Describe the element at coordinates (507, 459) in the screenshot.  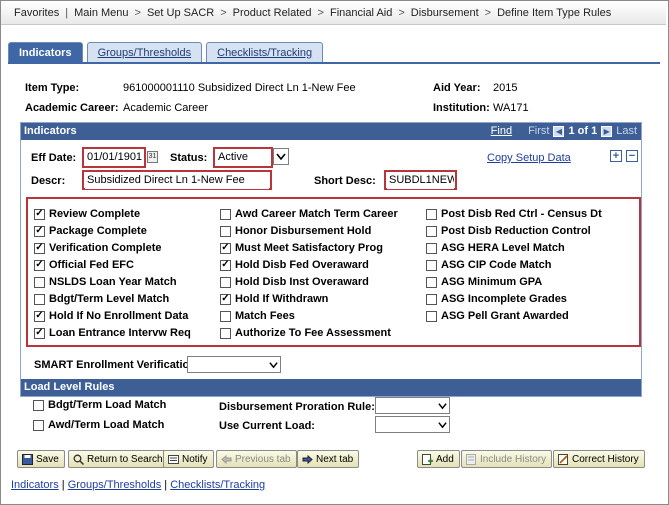
I see `include-history-button: Include History` at that location.